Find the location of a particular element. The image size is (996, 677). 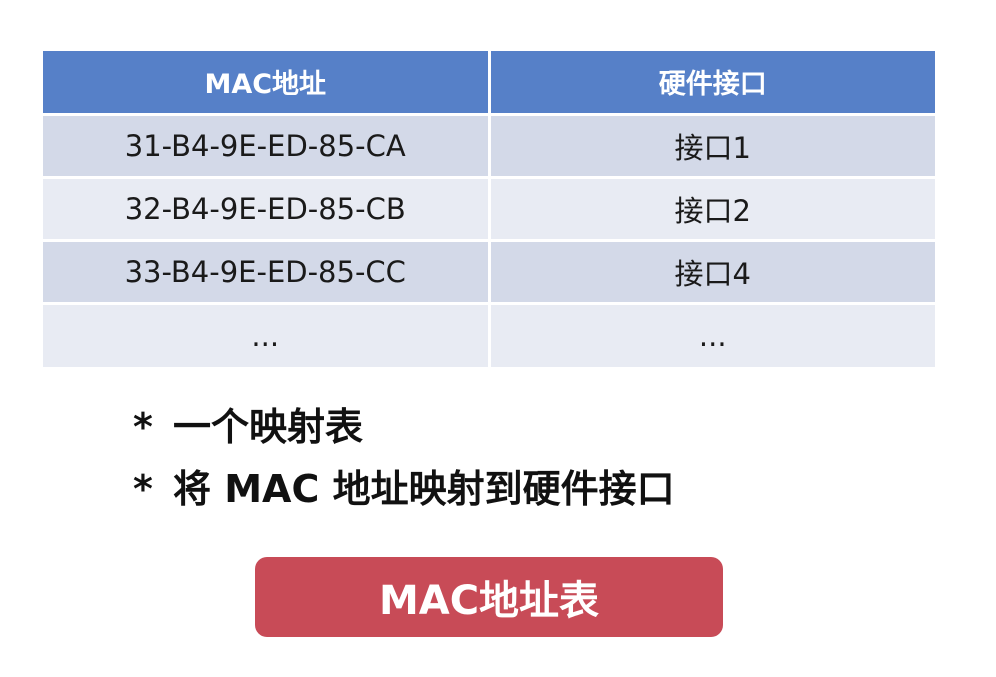

bullet-item: * 将 MAC 地址映射到硬件接口 is located at coordinates (404, 489).